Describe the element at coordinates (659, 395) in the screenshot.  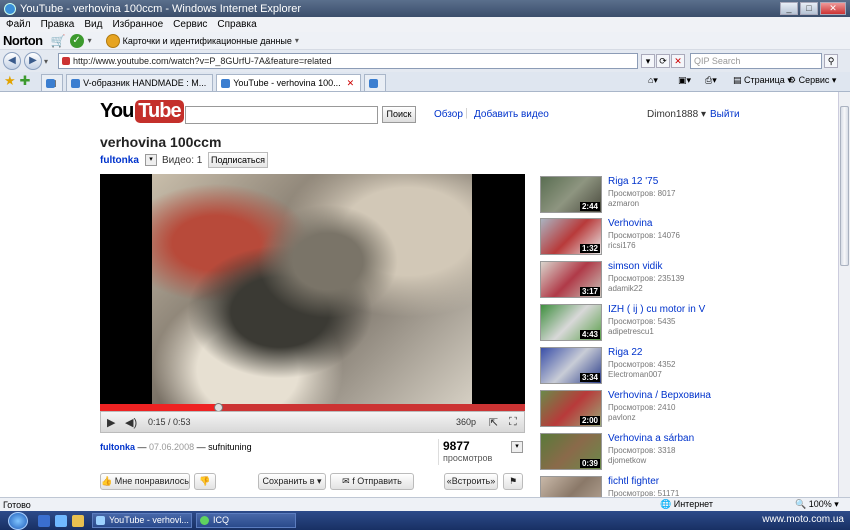
I see `related-title: Verhovina / Верховина` at that location.